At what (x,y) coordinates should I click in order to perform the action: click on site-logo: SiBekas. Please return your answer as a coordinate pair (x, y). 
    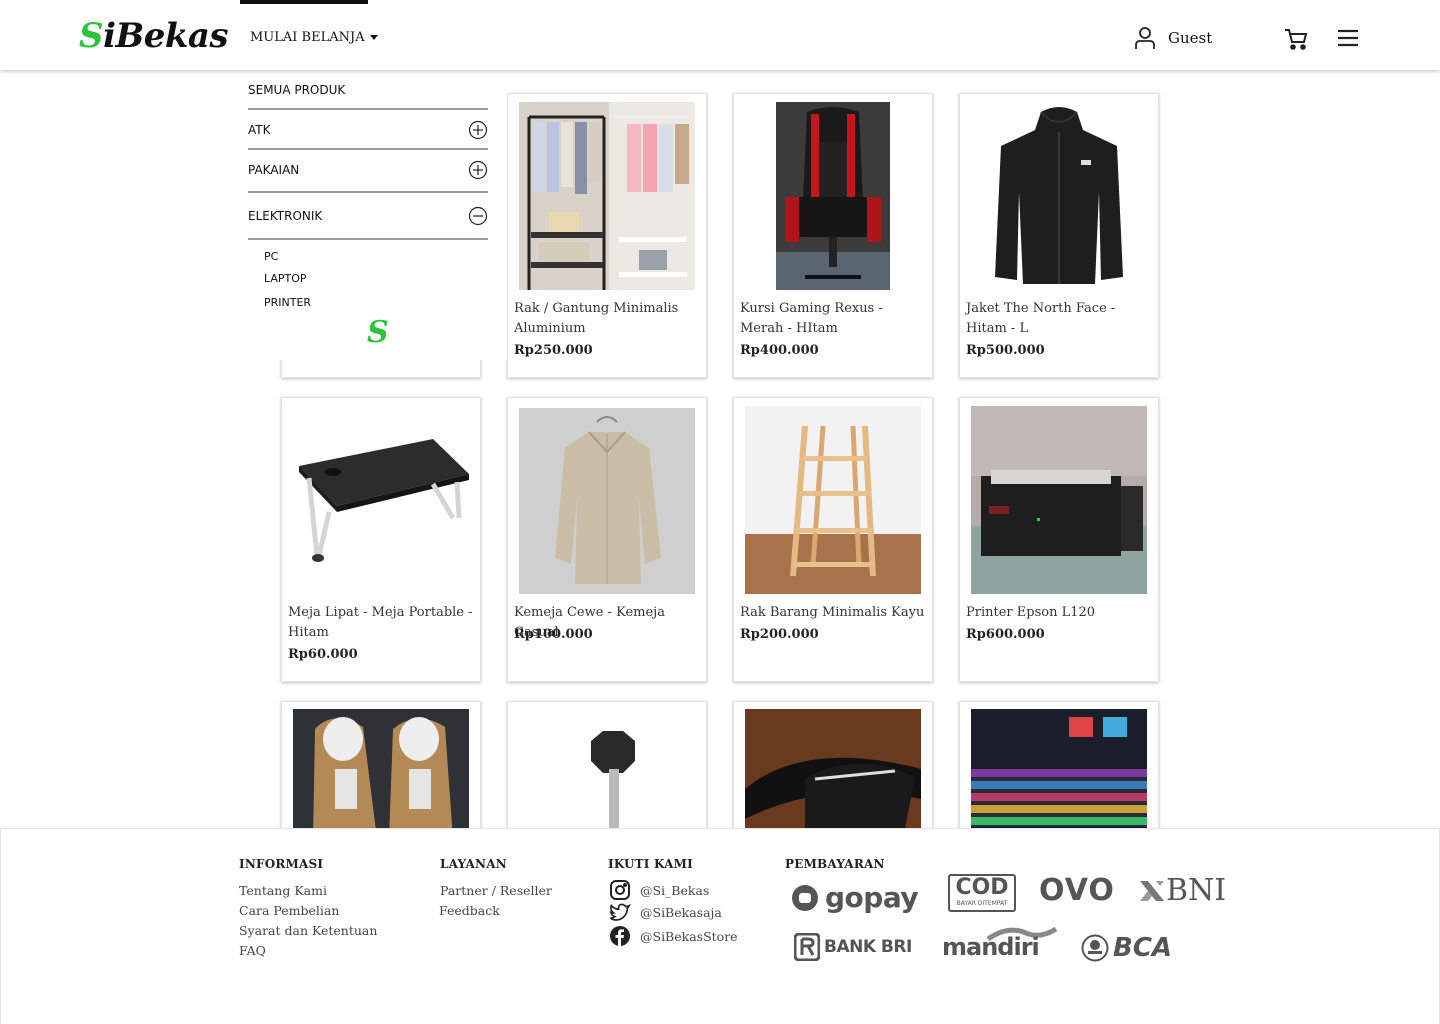
    Looking at the image, I should click on (154, 36).